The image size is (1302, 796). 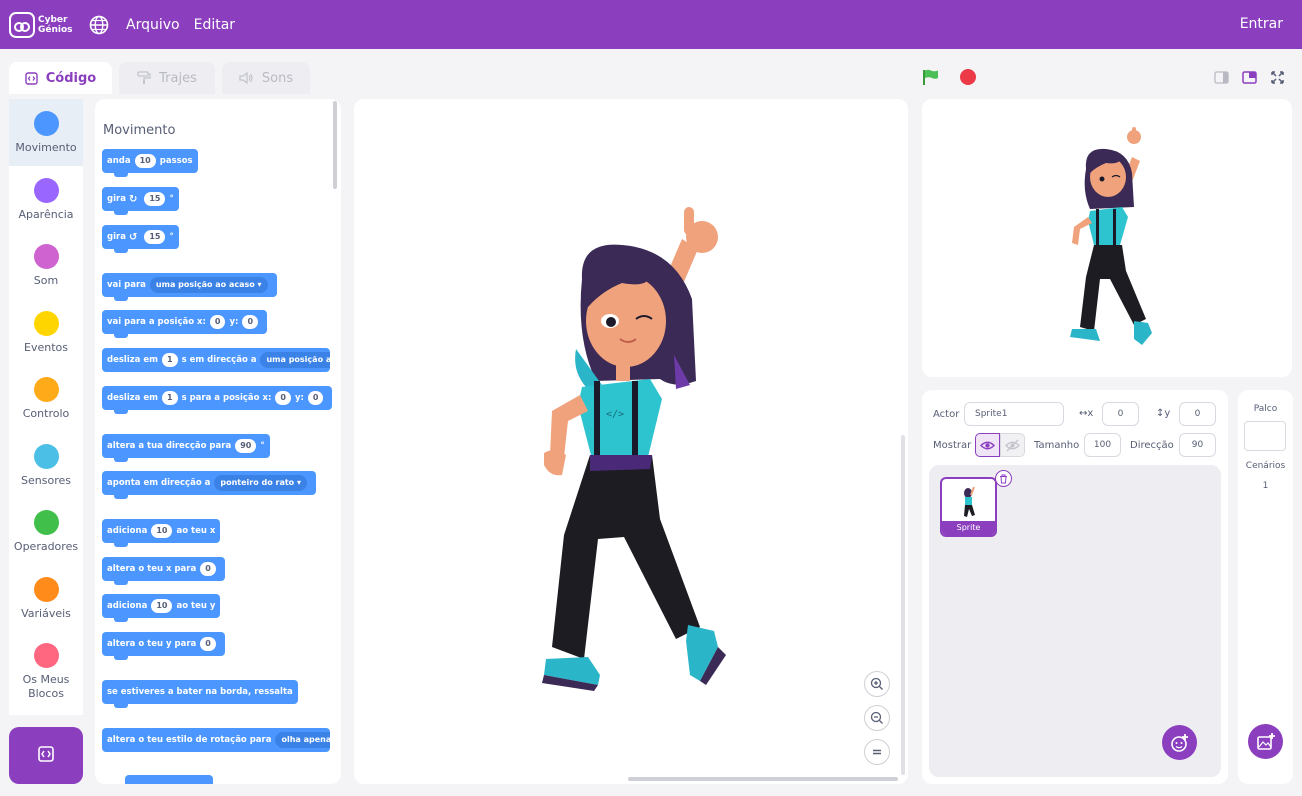 What do you see at coordinates (152, 569) in the screenshot?
I see `block-text: altera o teu x para` at bounding box center [152, 569].